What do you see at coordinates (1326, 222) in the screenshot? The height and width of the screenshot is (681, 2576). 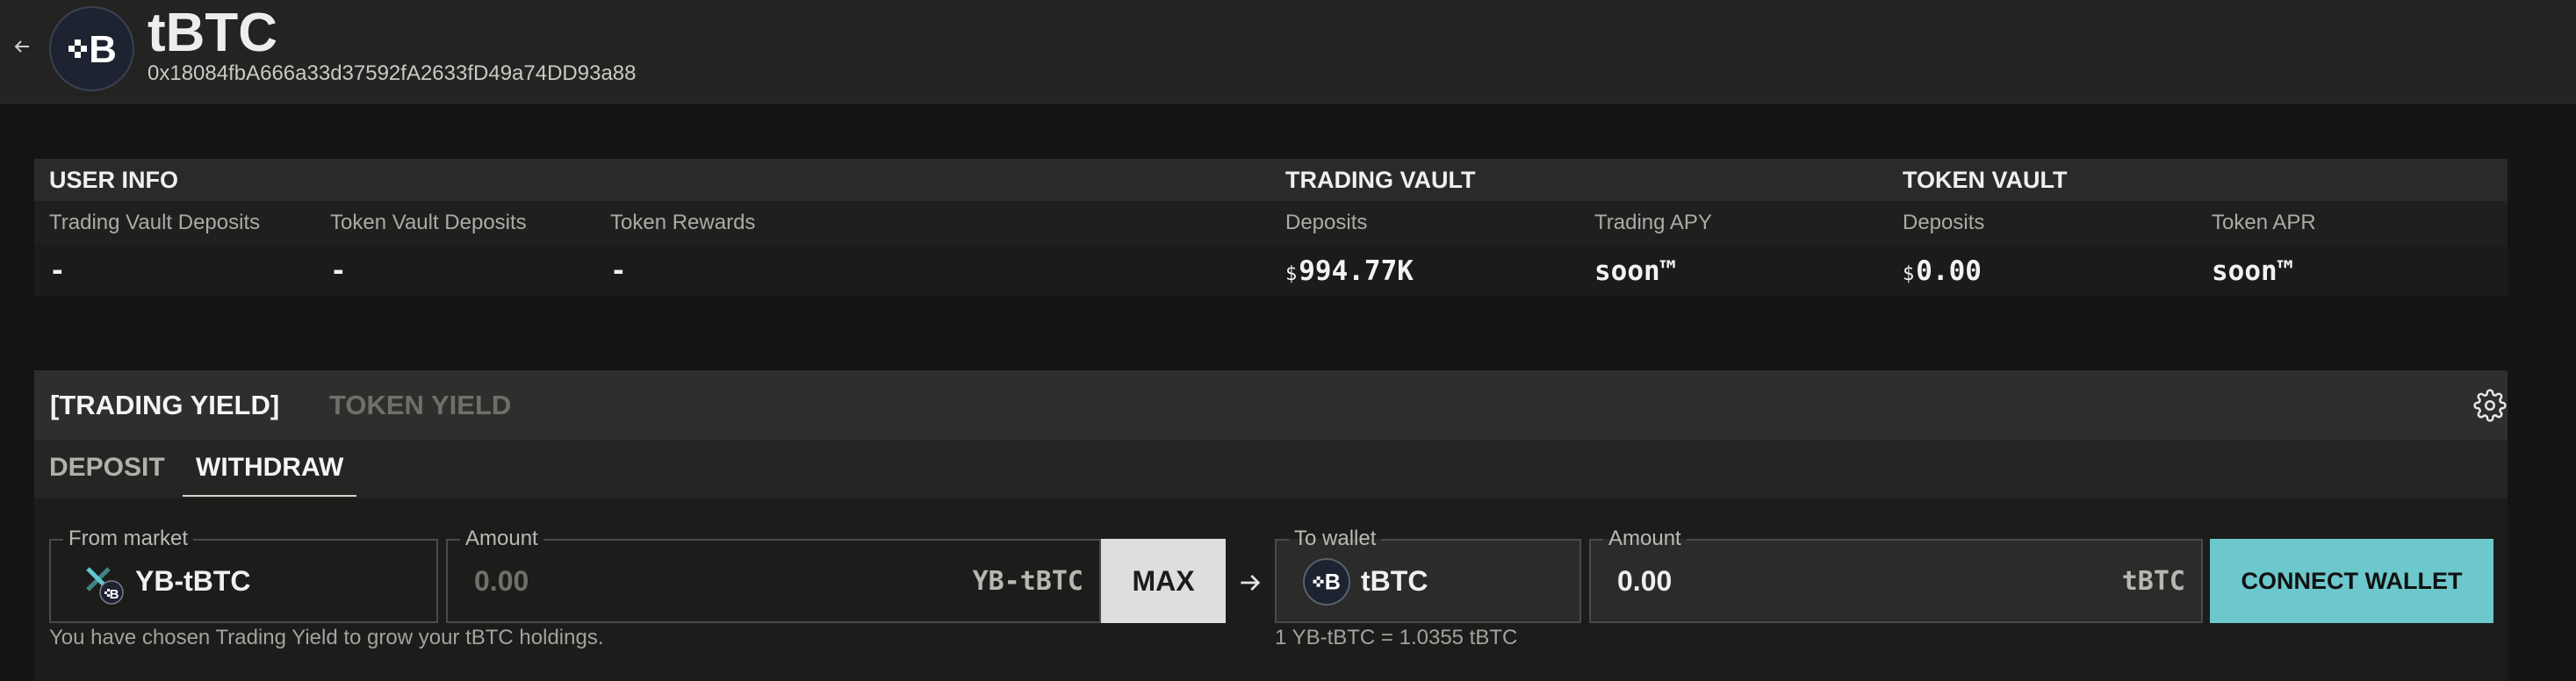 I see `trading-deposits-label: Deposits` at bounding box center [1326, 222].